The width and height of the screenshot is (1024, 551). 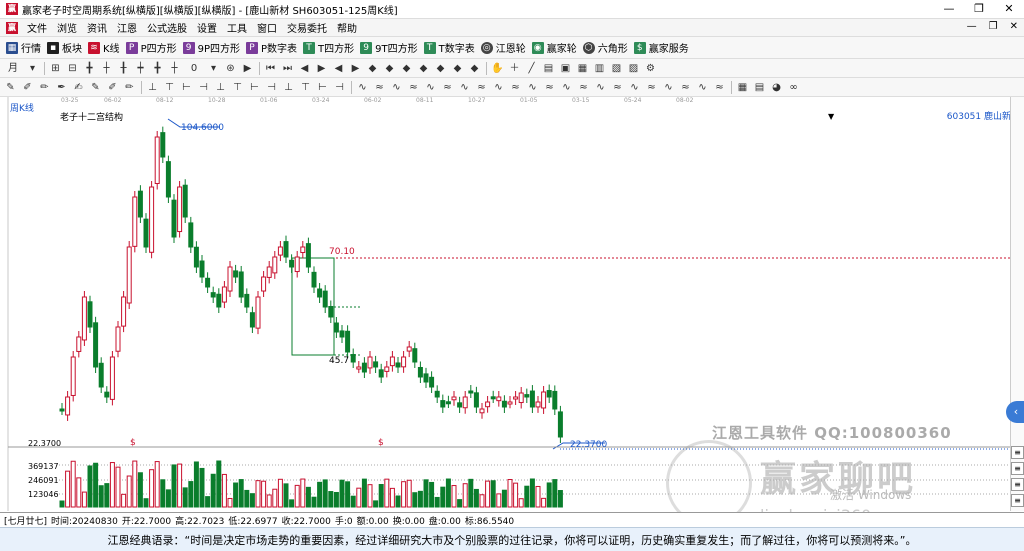 I want to click on ruler-icon: ⊢, so click(x=322, y=87).